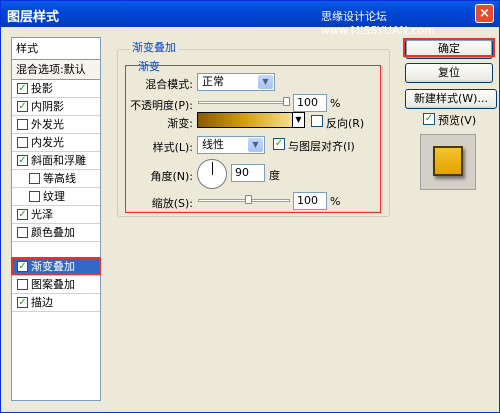 The image size is (500, 413). What do you see at coordinates (231, 145) in the screenshot?
I see `gradient-style-select: 线性 ▼` at bounding box center [231, 145].